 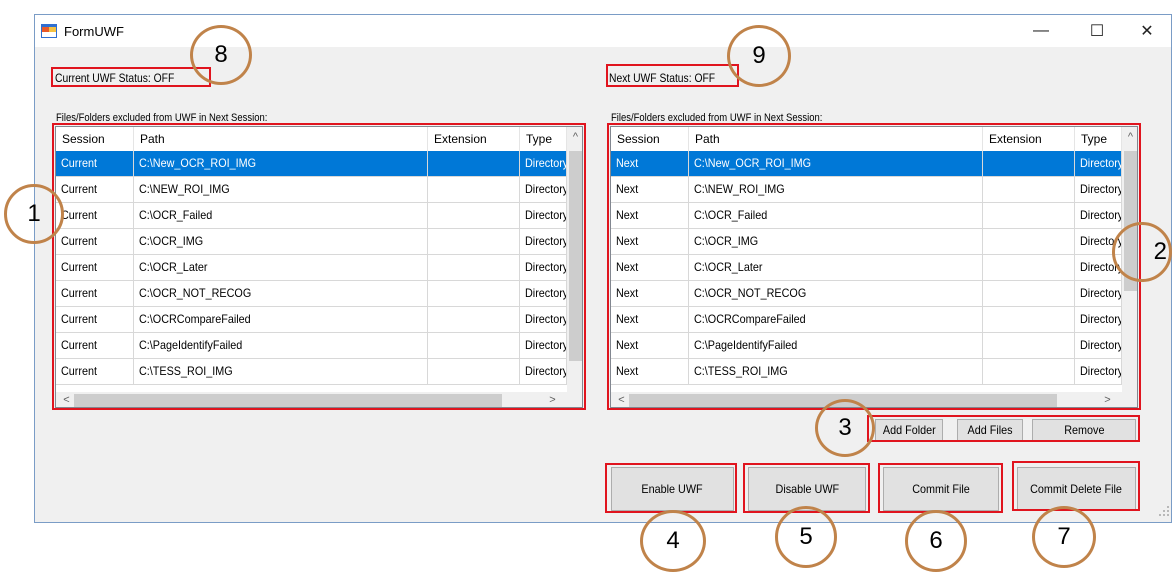 I want to click on maximize-button: ☐, so click(x=1097, y=31).